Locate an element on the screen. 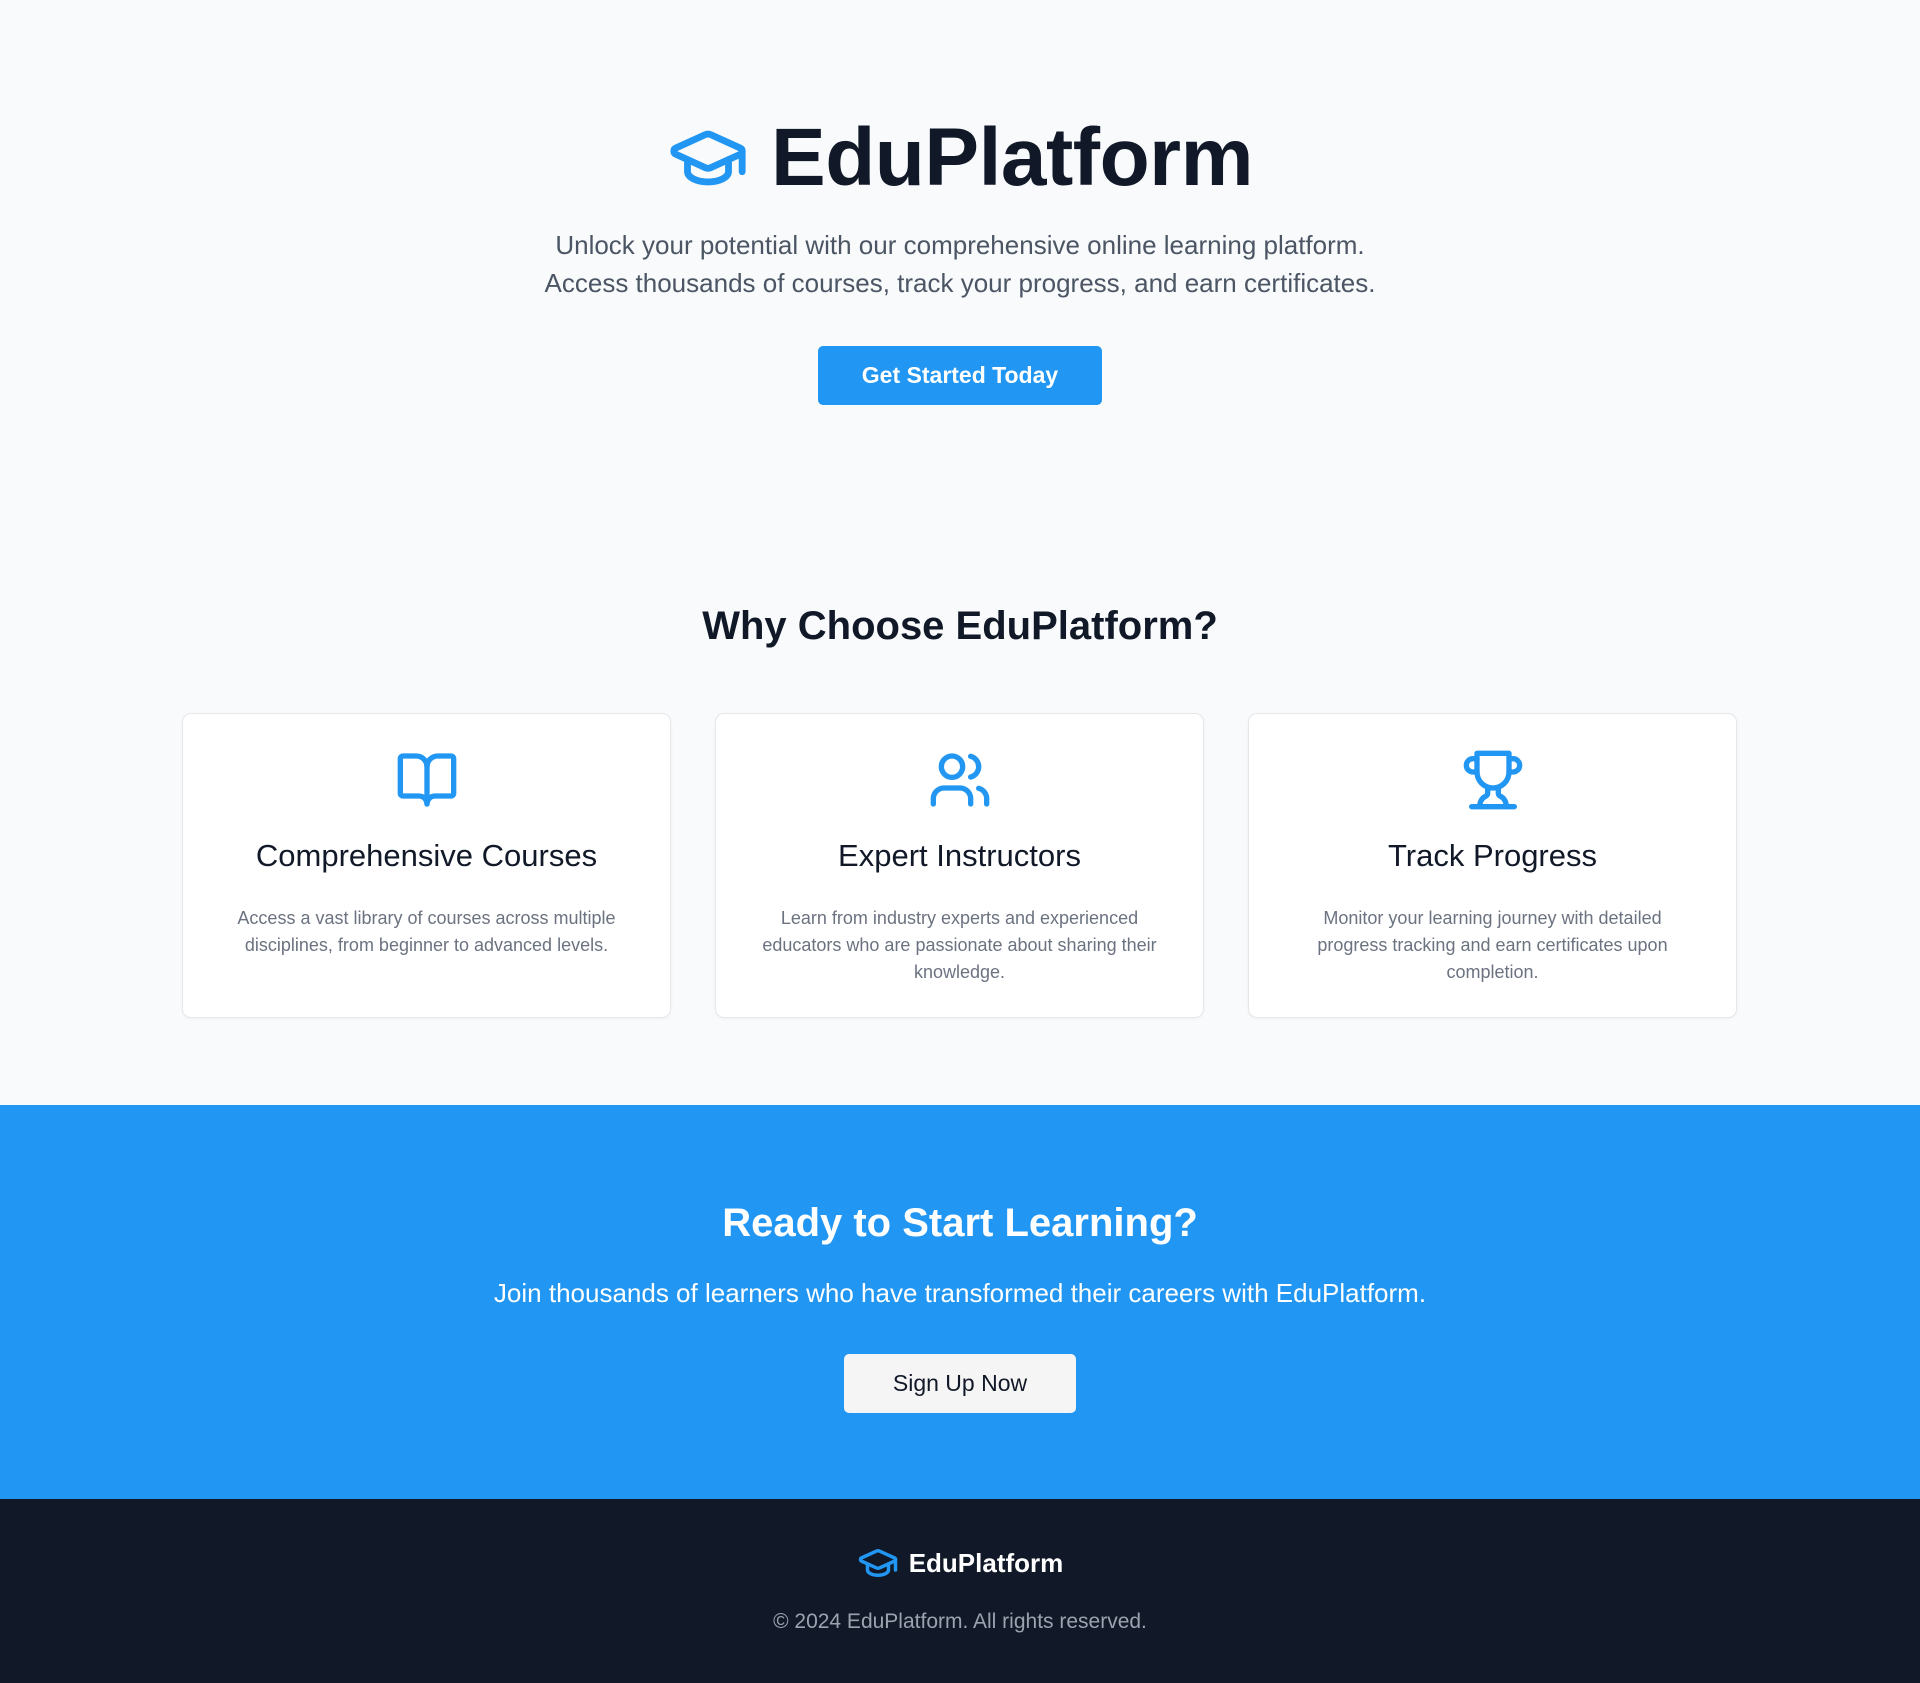 The width and height of the screenshot is (1920, 1683). trophy-icon is located at coordinates (1492, 780).